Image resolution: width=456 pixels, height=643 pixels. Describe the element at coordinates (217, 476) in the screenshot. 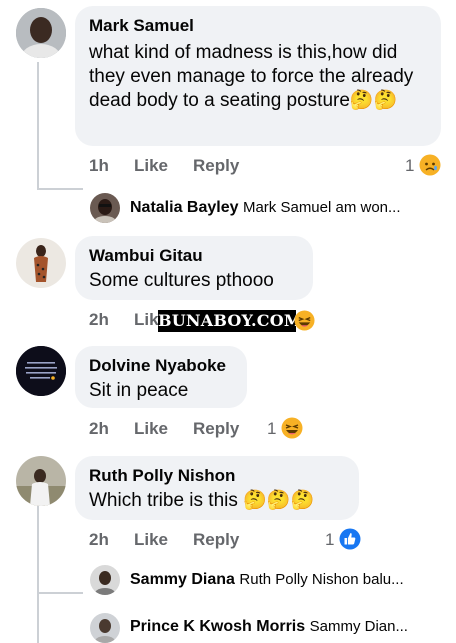

I see `comment-author: Ruth Polly Nishon` at that location.